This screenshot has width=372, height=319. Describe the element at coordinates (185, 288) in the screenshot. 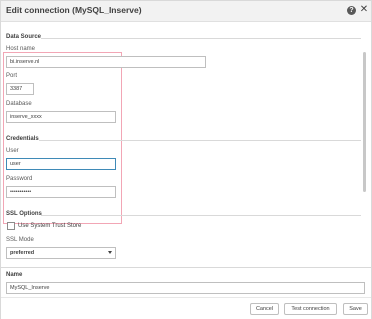

I see `name-input: MySQL_Inserve` at that location.